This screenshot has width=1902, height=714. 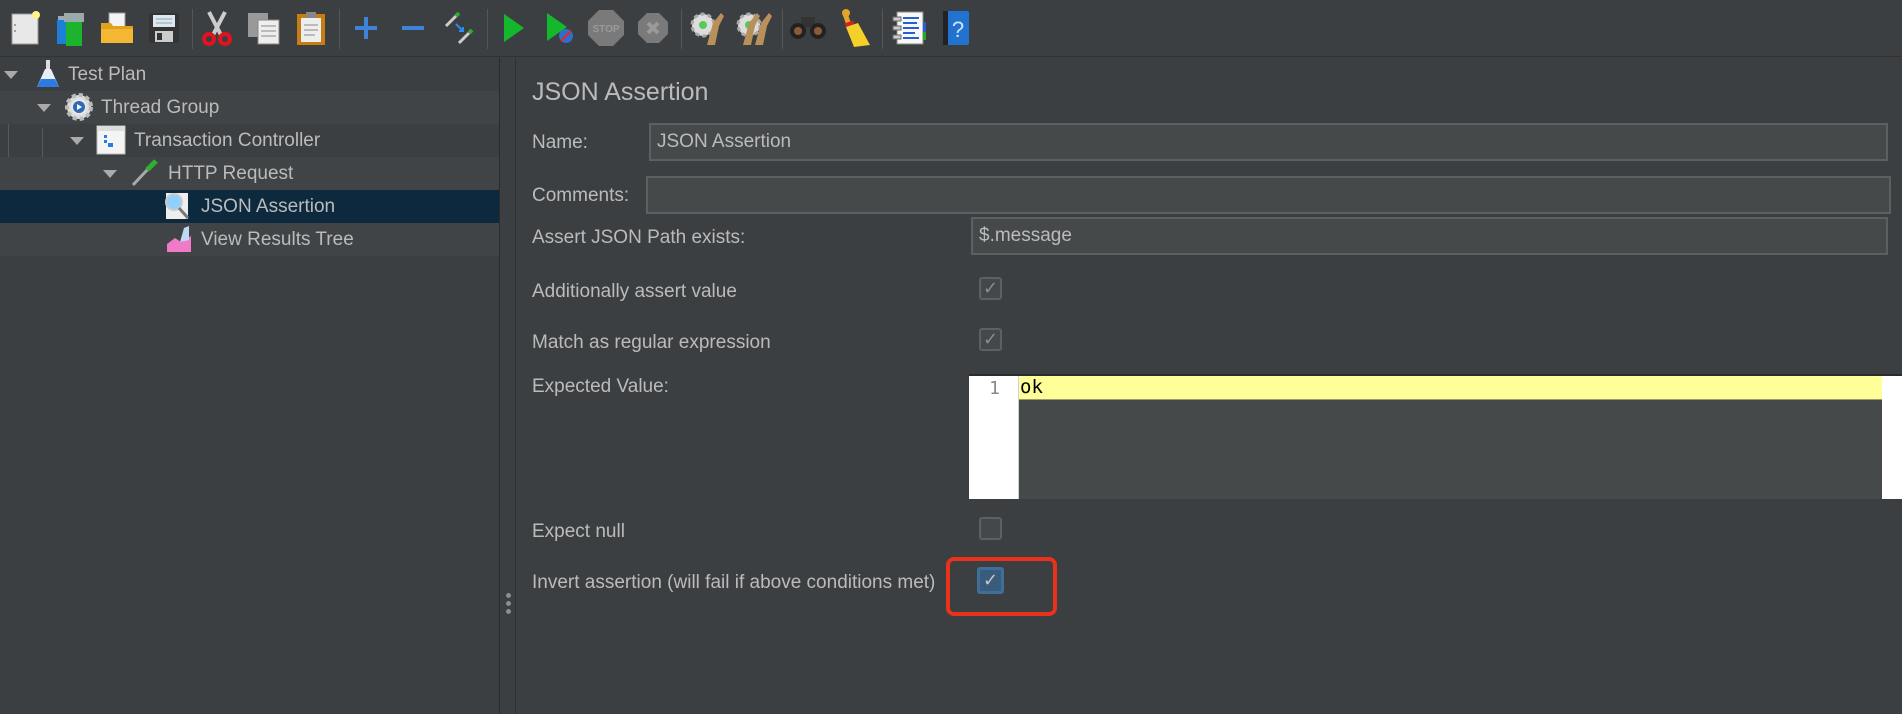 I want to click on templates-icon, so click(x=70, y=29).